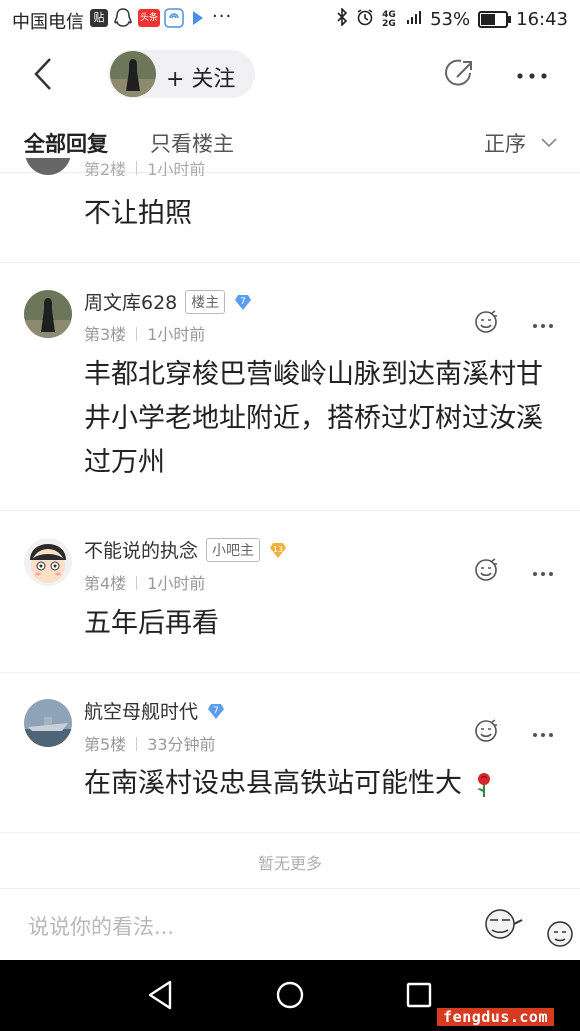 The width and height of the screenshot is (580, 1031). Describe the element at coordinates (144, 333) in the screenshot. I see `post3-meta: 第3楼 1小时前` at that location.